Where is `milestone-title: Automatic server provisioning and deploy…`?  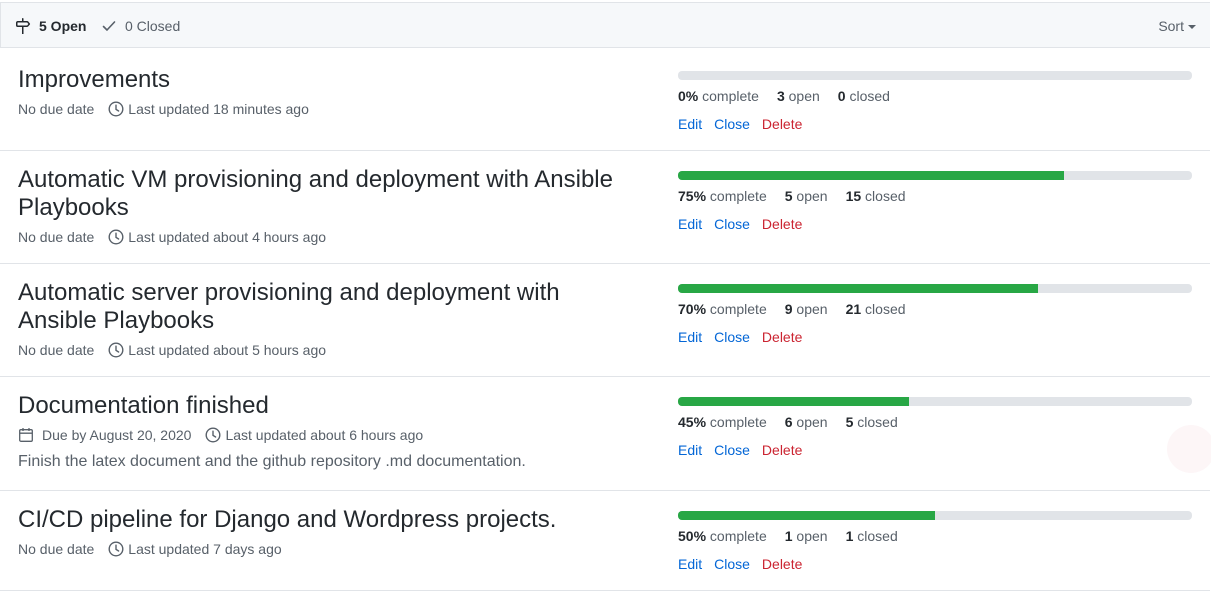 milestone-title: Automatic server provisioning and deploy… is located at coordinates (328, 307).